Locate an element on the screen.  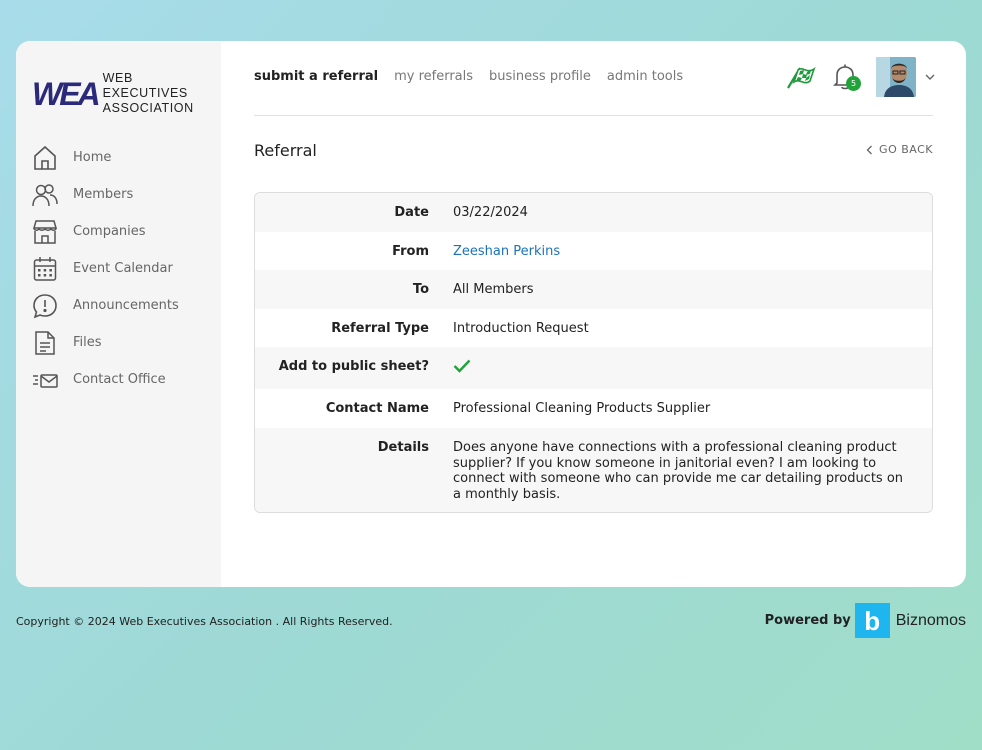
members-icon is located at coordinates (45, 195).